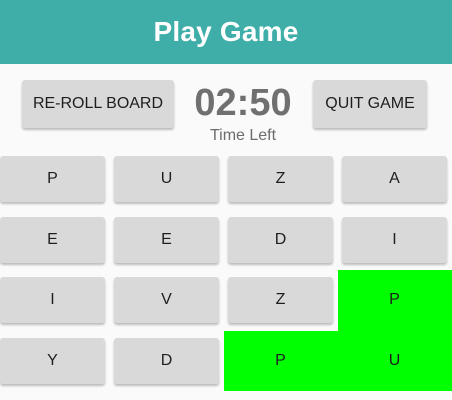 The width and height of the screenshot is (452, 400). What do you see at coordinates (52, 179) in the screenshot?
I see `letter-tile: P` at bounding box center [52, 179].